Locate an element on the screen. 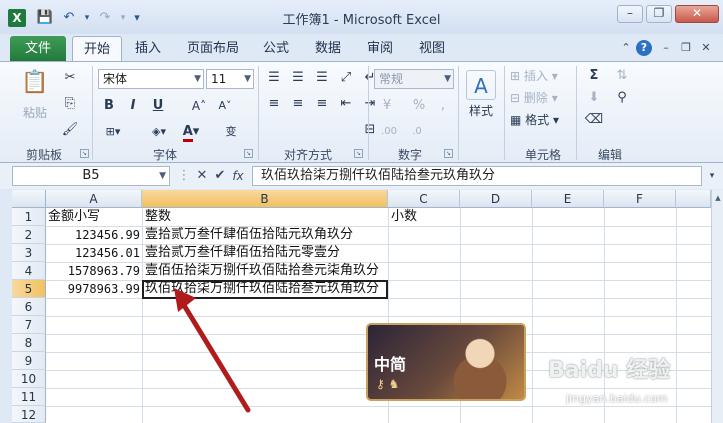 This screenshot has width=723, height=423. borders-icon: ⊞▾ is located at coordinates (113, 132).